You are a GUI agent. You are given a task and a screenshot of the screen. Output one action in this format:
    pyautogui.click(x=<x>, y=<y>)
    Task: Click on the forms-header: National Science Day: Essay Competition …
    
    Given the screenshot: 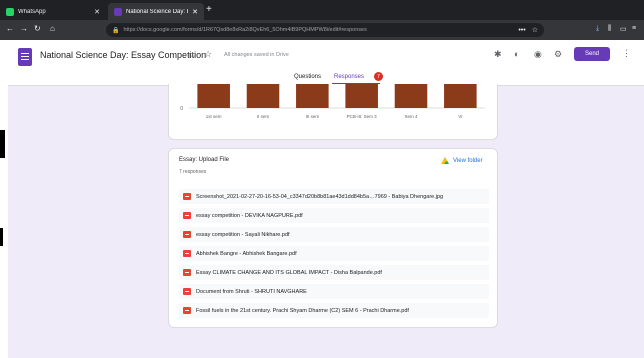 What is the action you would take?
    pyautogui.click(x=326, y=63)
    